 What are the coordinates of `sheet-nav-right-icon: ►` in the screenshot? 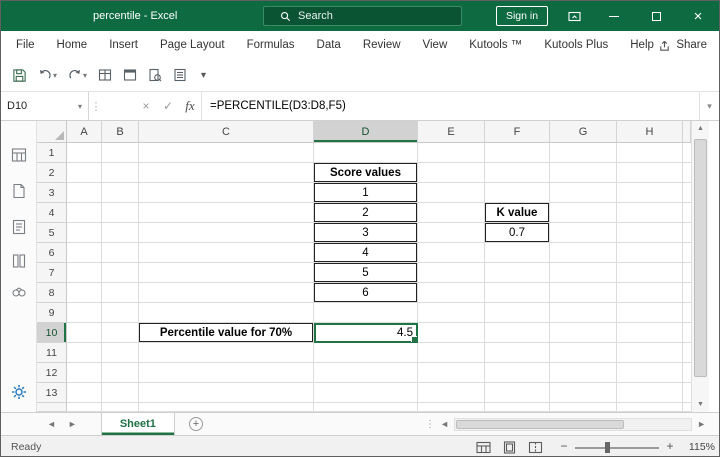 It's located at (72, 424).